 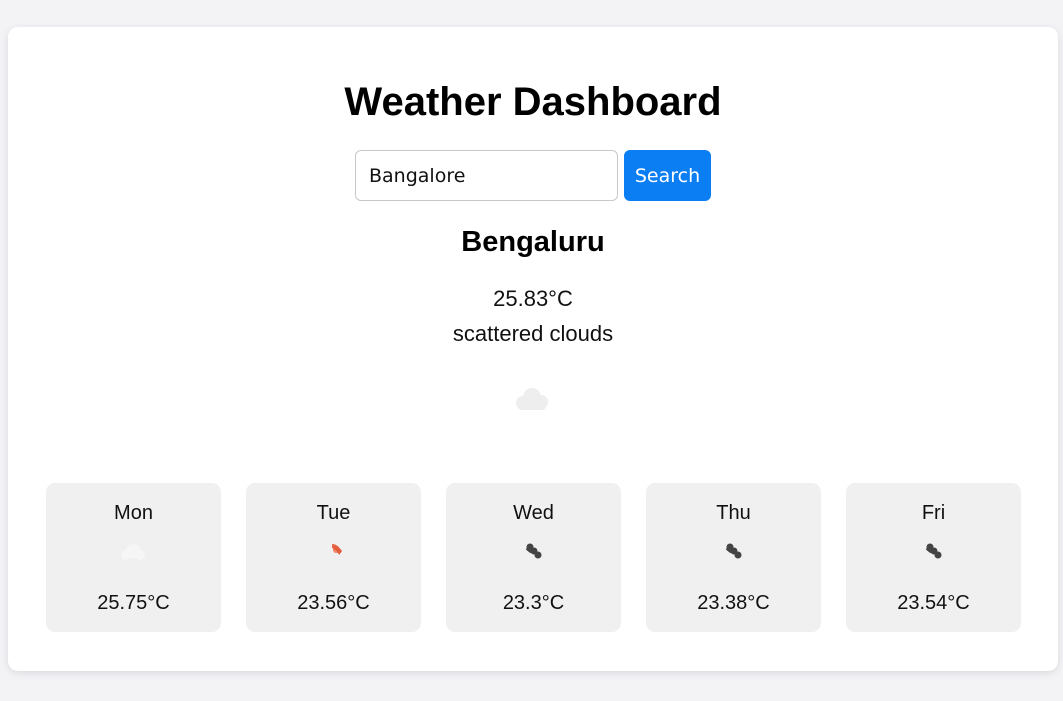 I want to click on weather-description: scattered clouds, so click(x=533, y=333).